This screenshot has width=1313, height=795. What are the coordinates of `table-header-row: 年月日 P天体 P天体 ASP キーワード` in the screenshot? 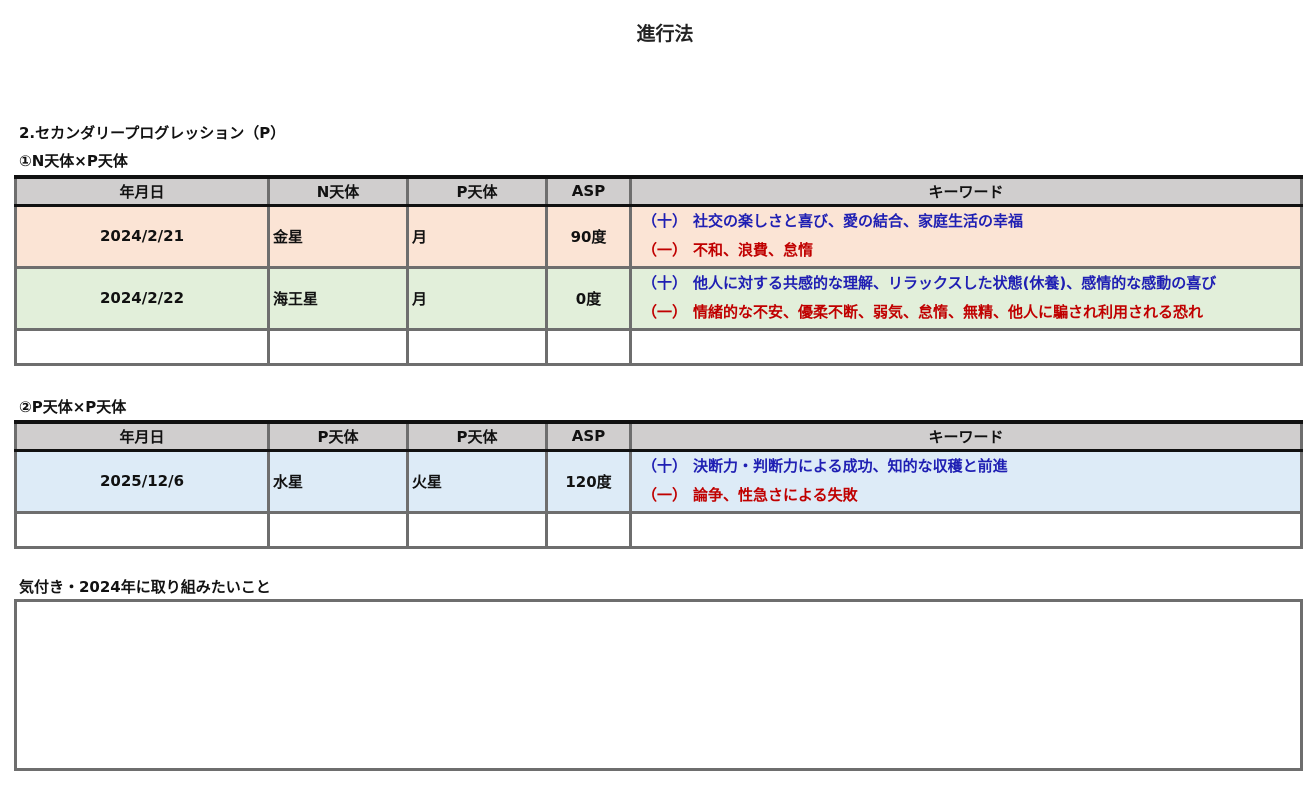 It's located at (658, 436).